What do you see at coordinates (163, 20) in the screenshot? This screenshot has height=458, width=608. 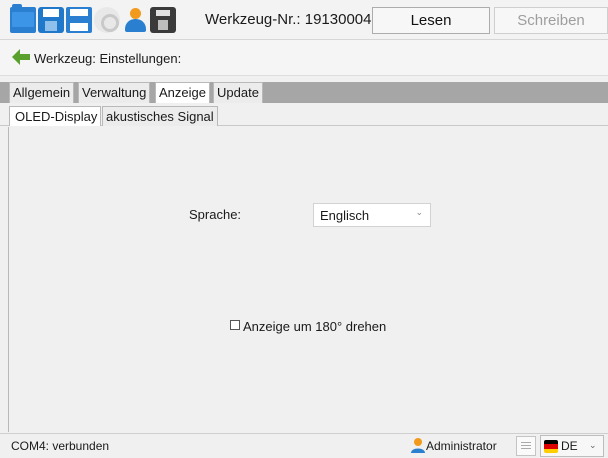 I see `device-icon` at bounding box center [163, 20].